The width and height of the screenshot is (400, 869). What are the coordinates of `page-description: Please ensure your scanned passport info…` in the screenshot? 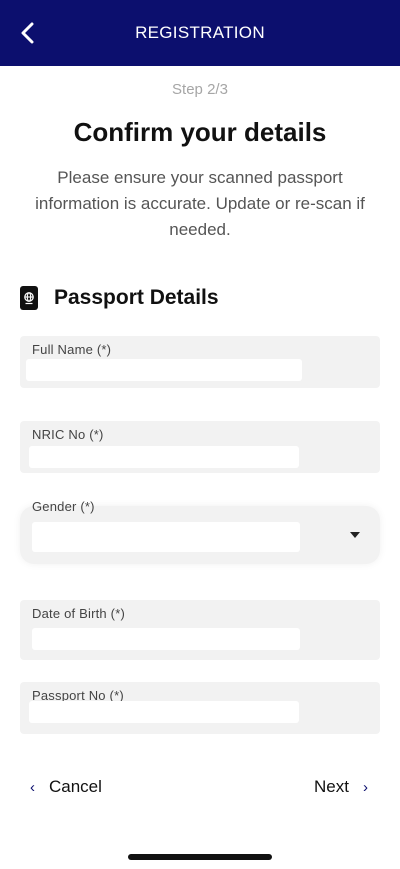 It's located at (200, 203).